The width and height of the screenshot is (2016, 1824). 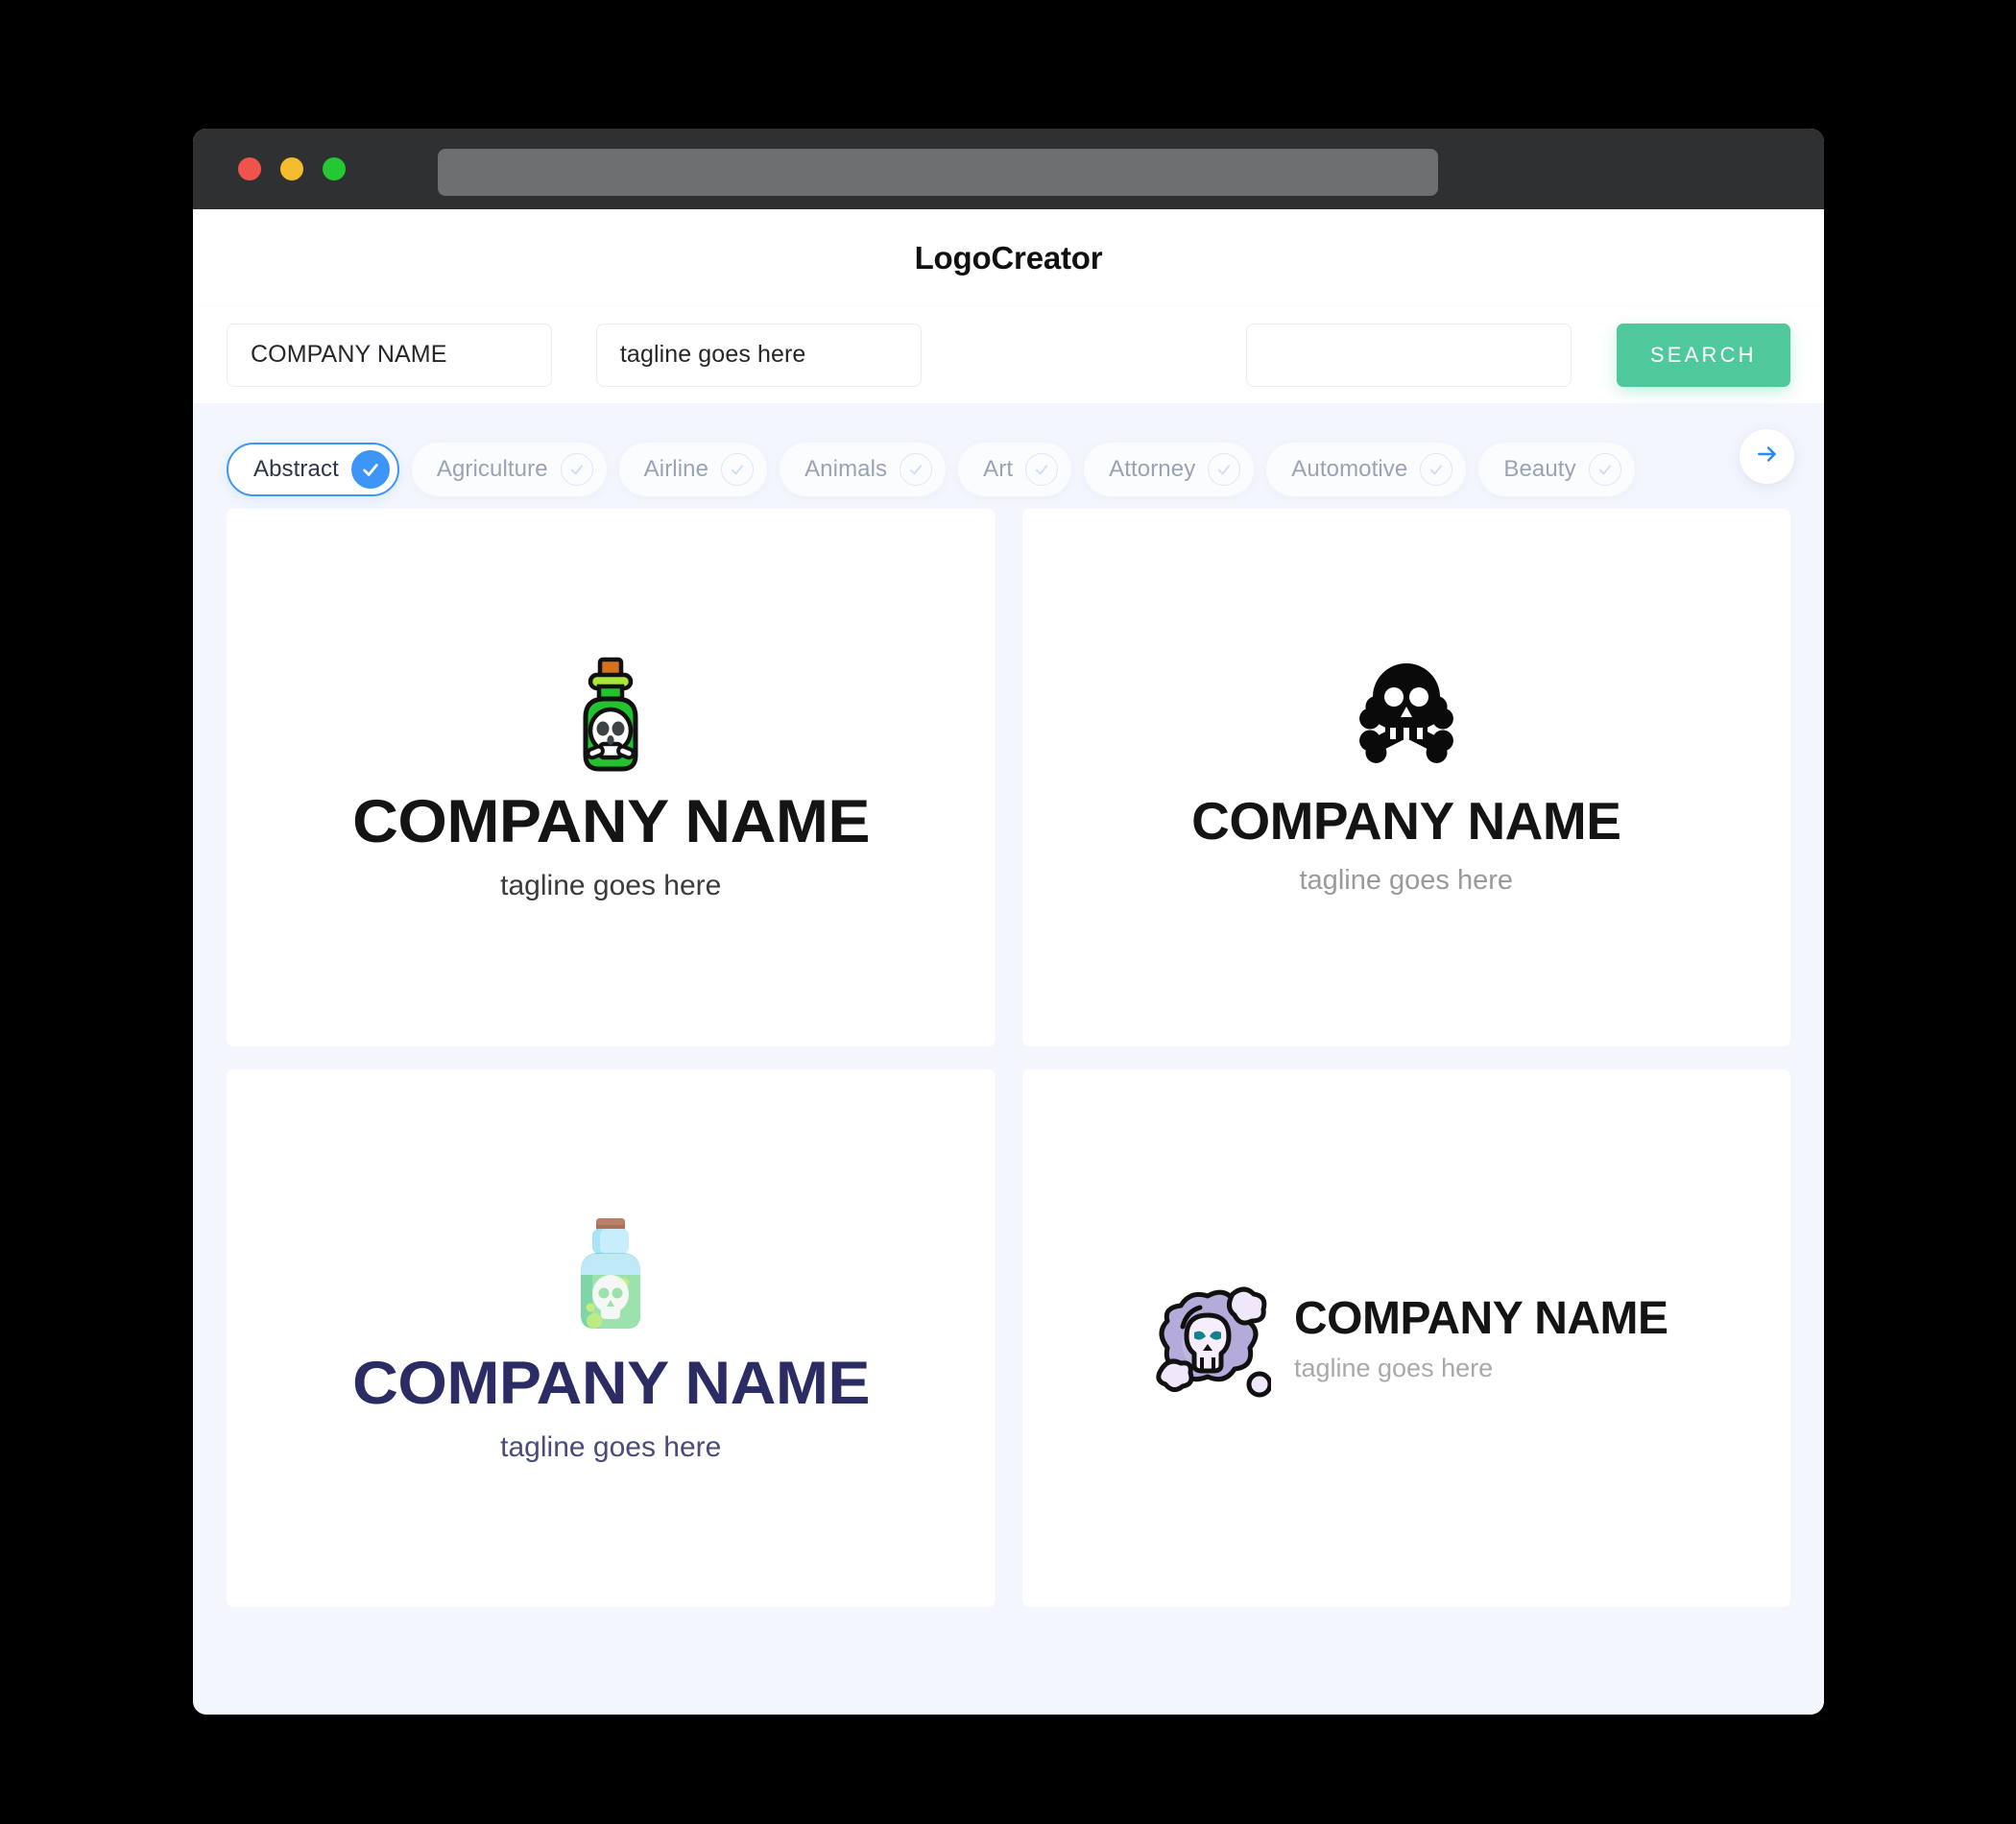 I want to click on tagline-input: tagline goes here, so click(x=758, y=355).